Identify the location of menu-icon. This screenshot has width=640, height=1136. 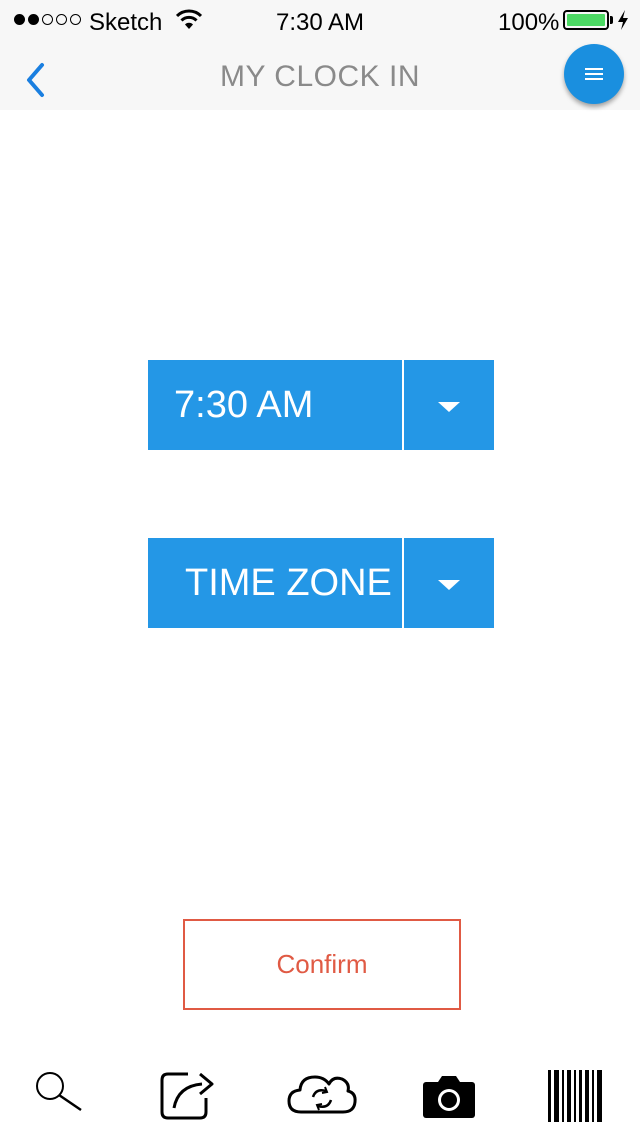
(594, 75).